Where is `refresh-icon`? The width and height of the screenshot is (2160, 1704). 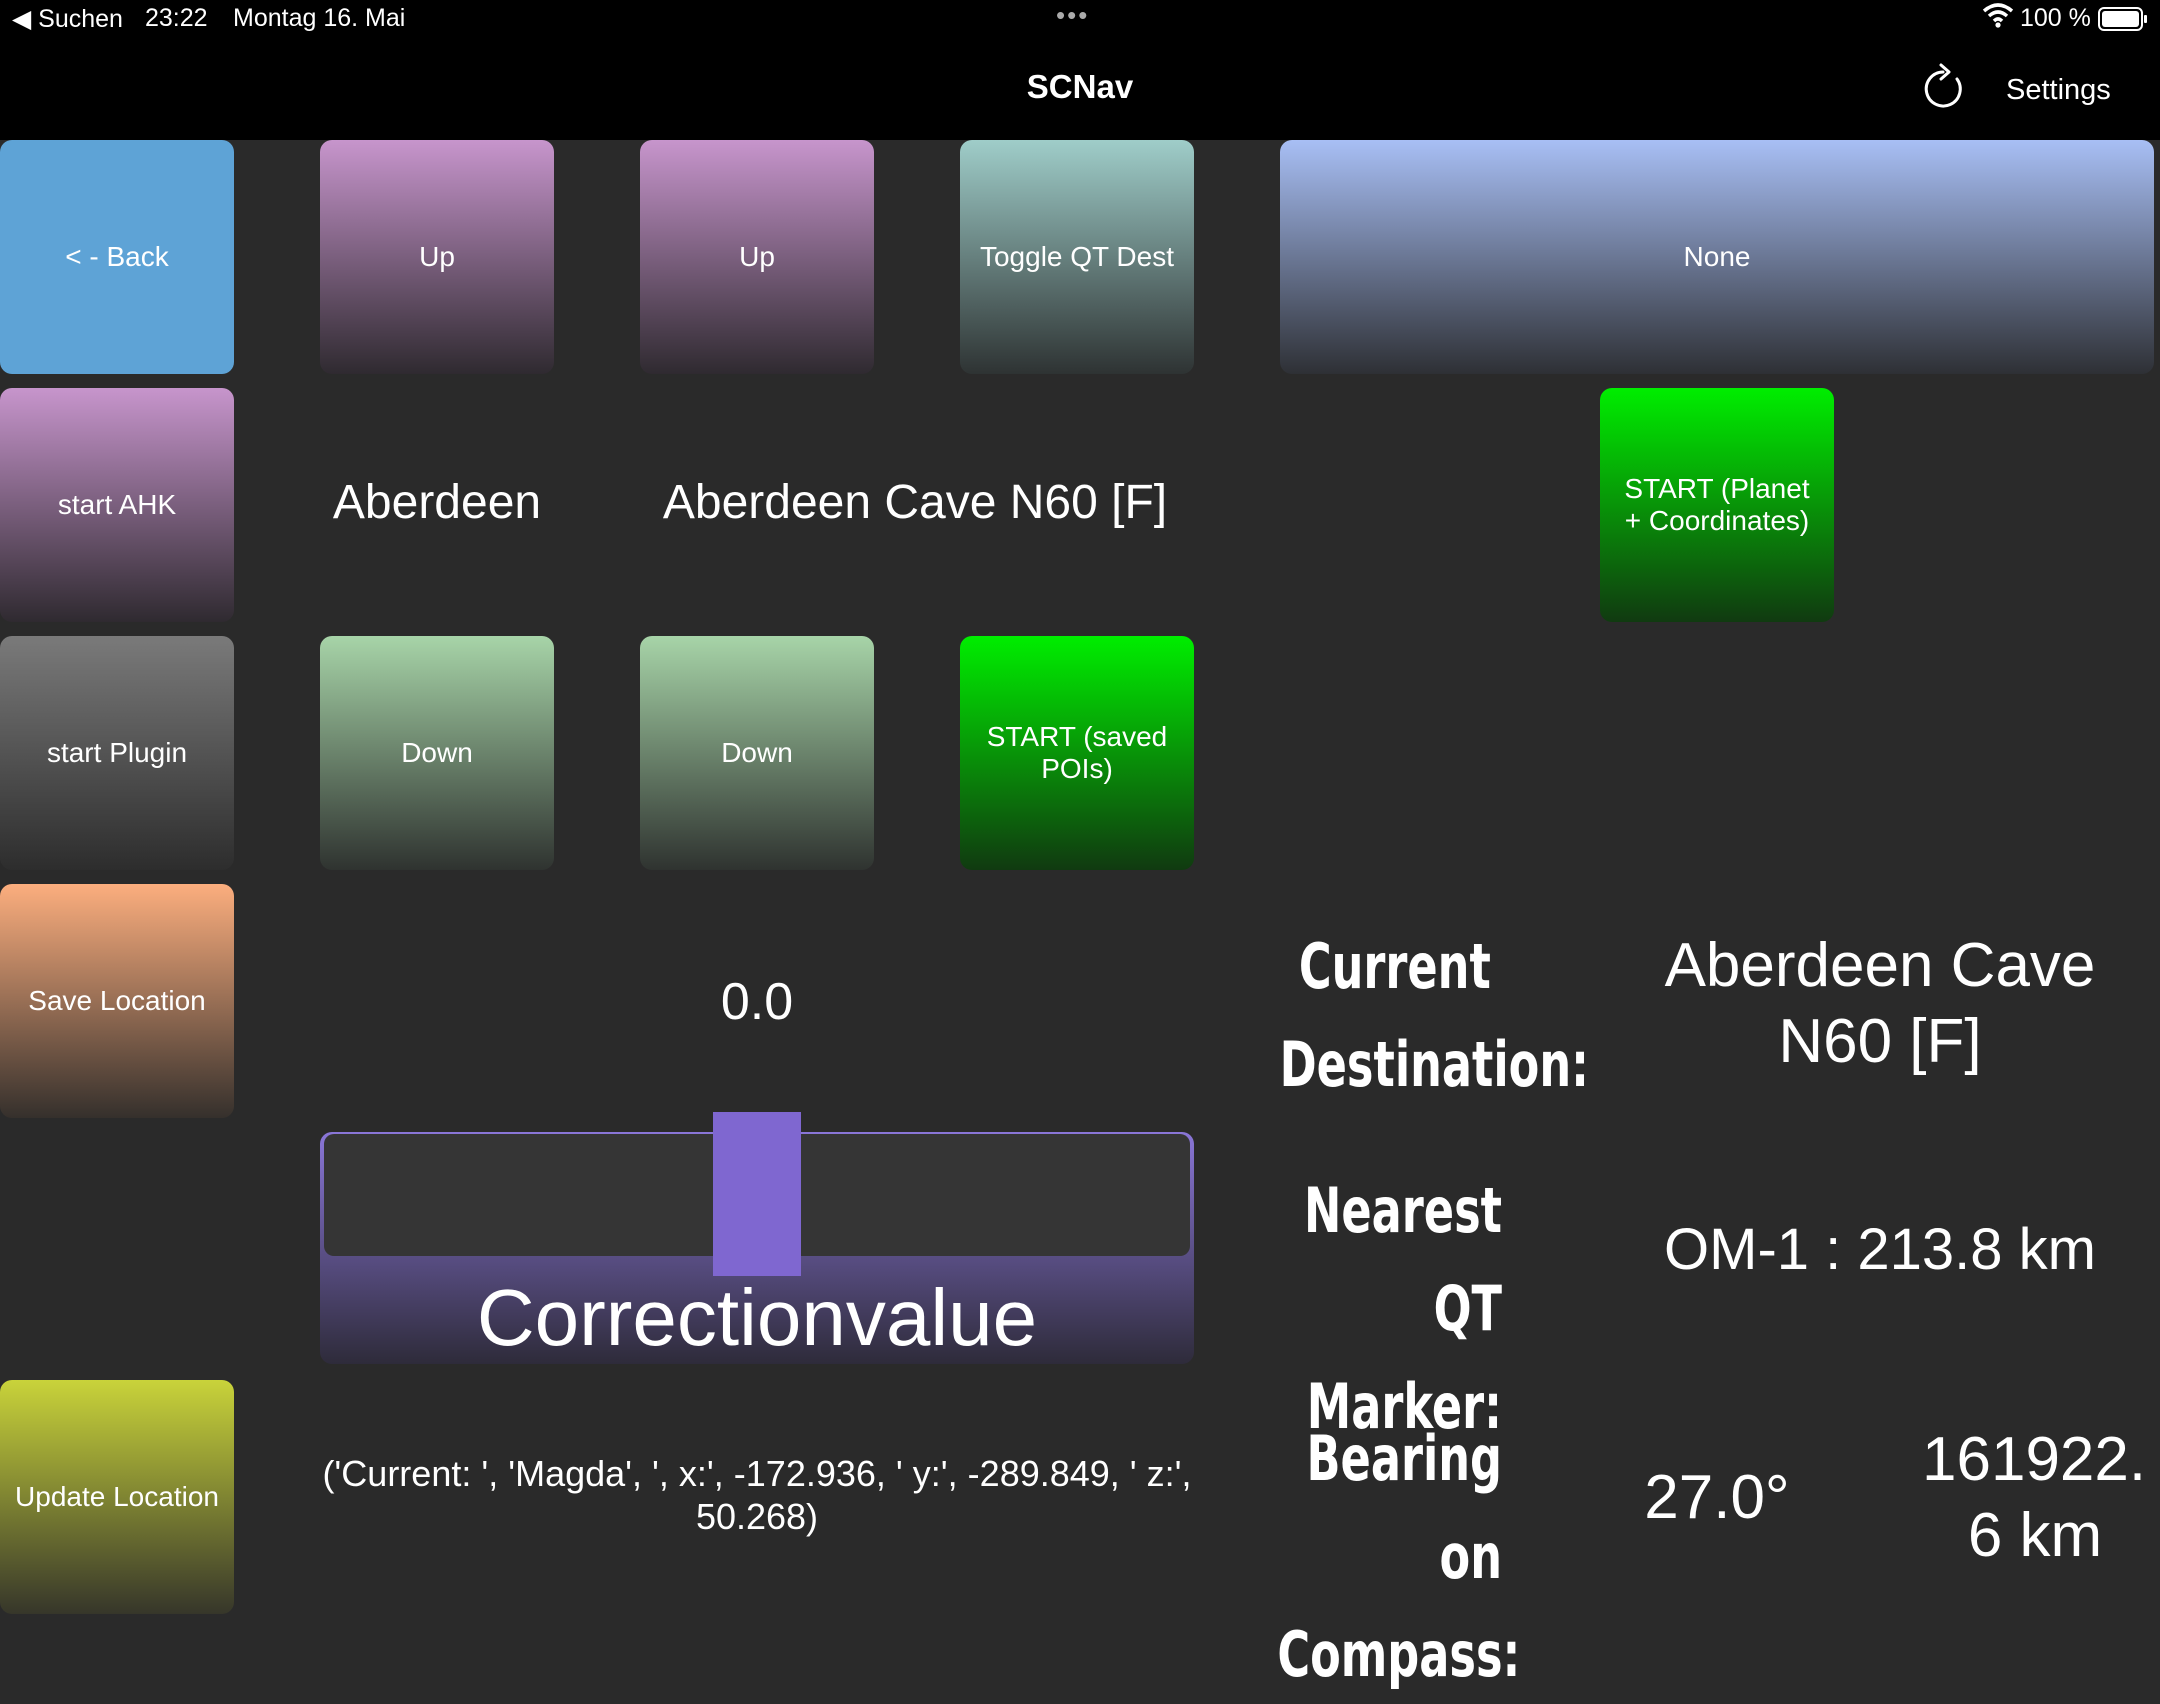 refresh-icon is located at coordinates (1945, 88).